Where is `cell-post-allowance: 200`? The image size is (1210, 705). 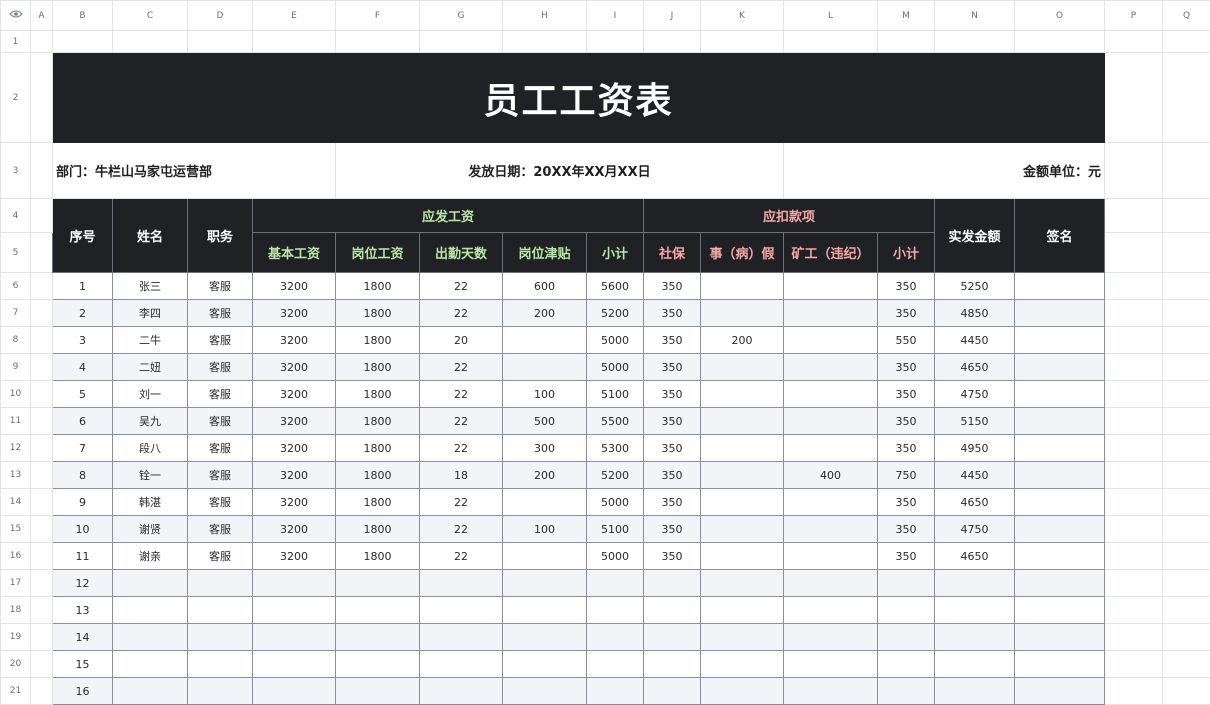 cell-post-allowance: 200 is located at coordinates (545, 313).